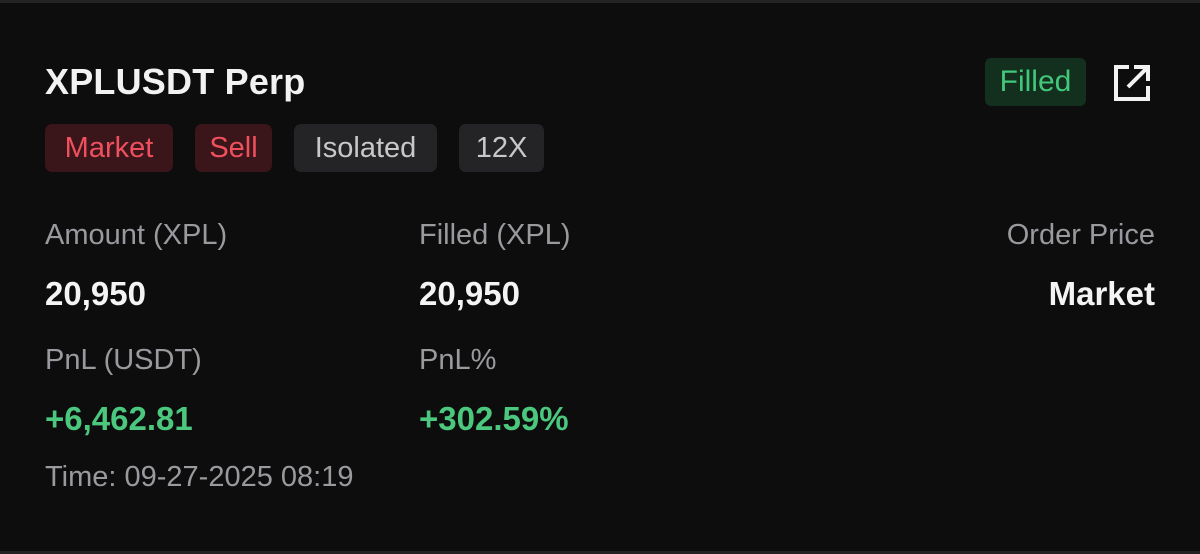 This screenshot has height=554, width=1200. I want to click on order-side-tag: Sell, so click(233, 148).